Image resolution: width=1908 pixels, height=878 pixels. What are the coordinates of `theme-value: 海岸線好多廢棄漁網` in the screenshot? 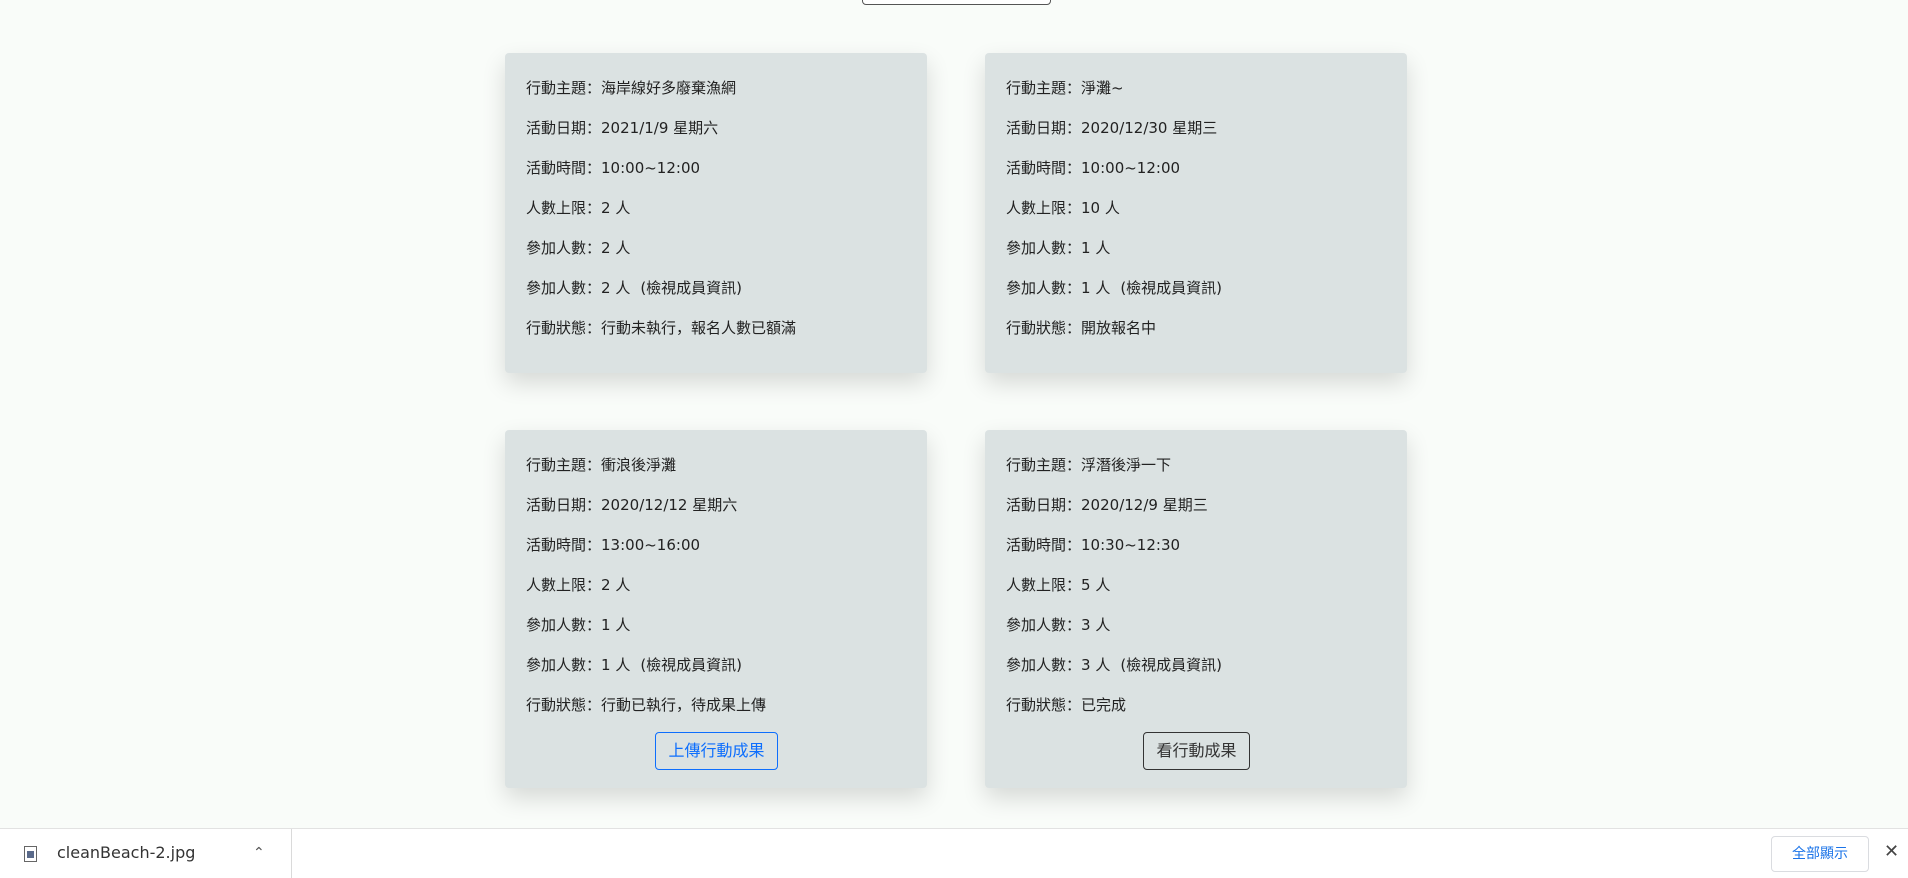 It's located at (669, 88).